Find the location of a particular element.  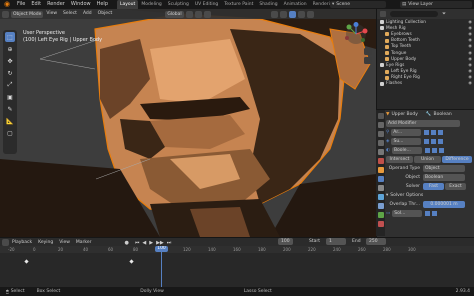

data-props-icon is located at coordinates (380, 215).